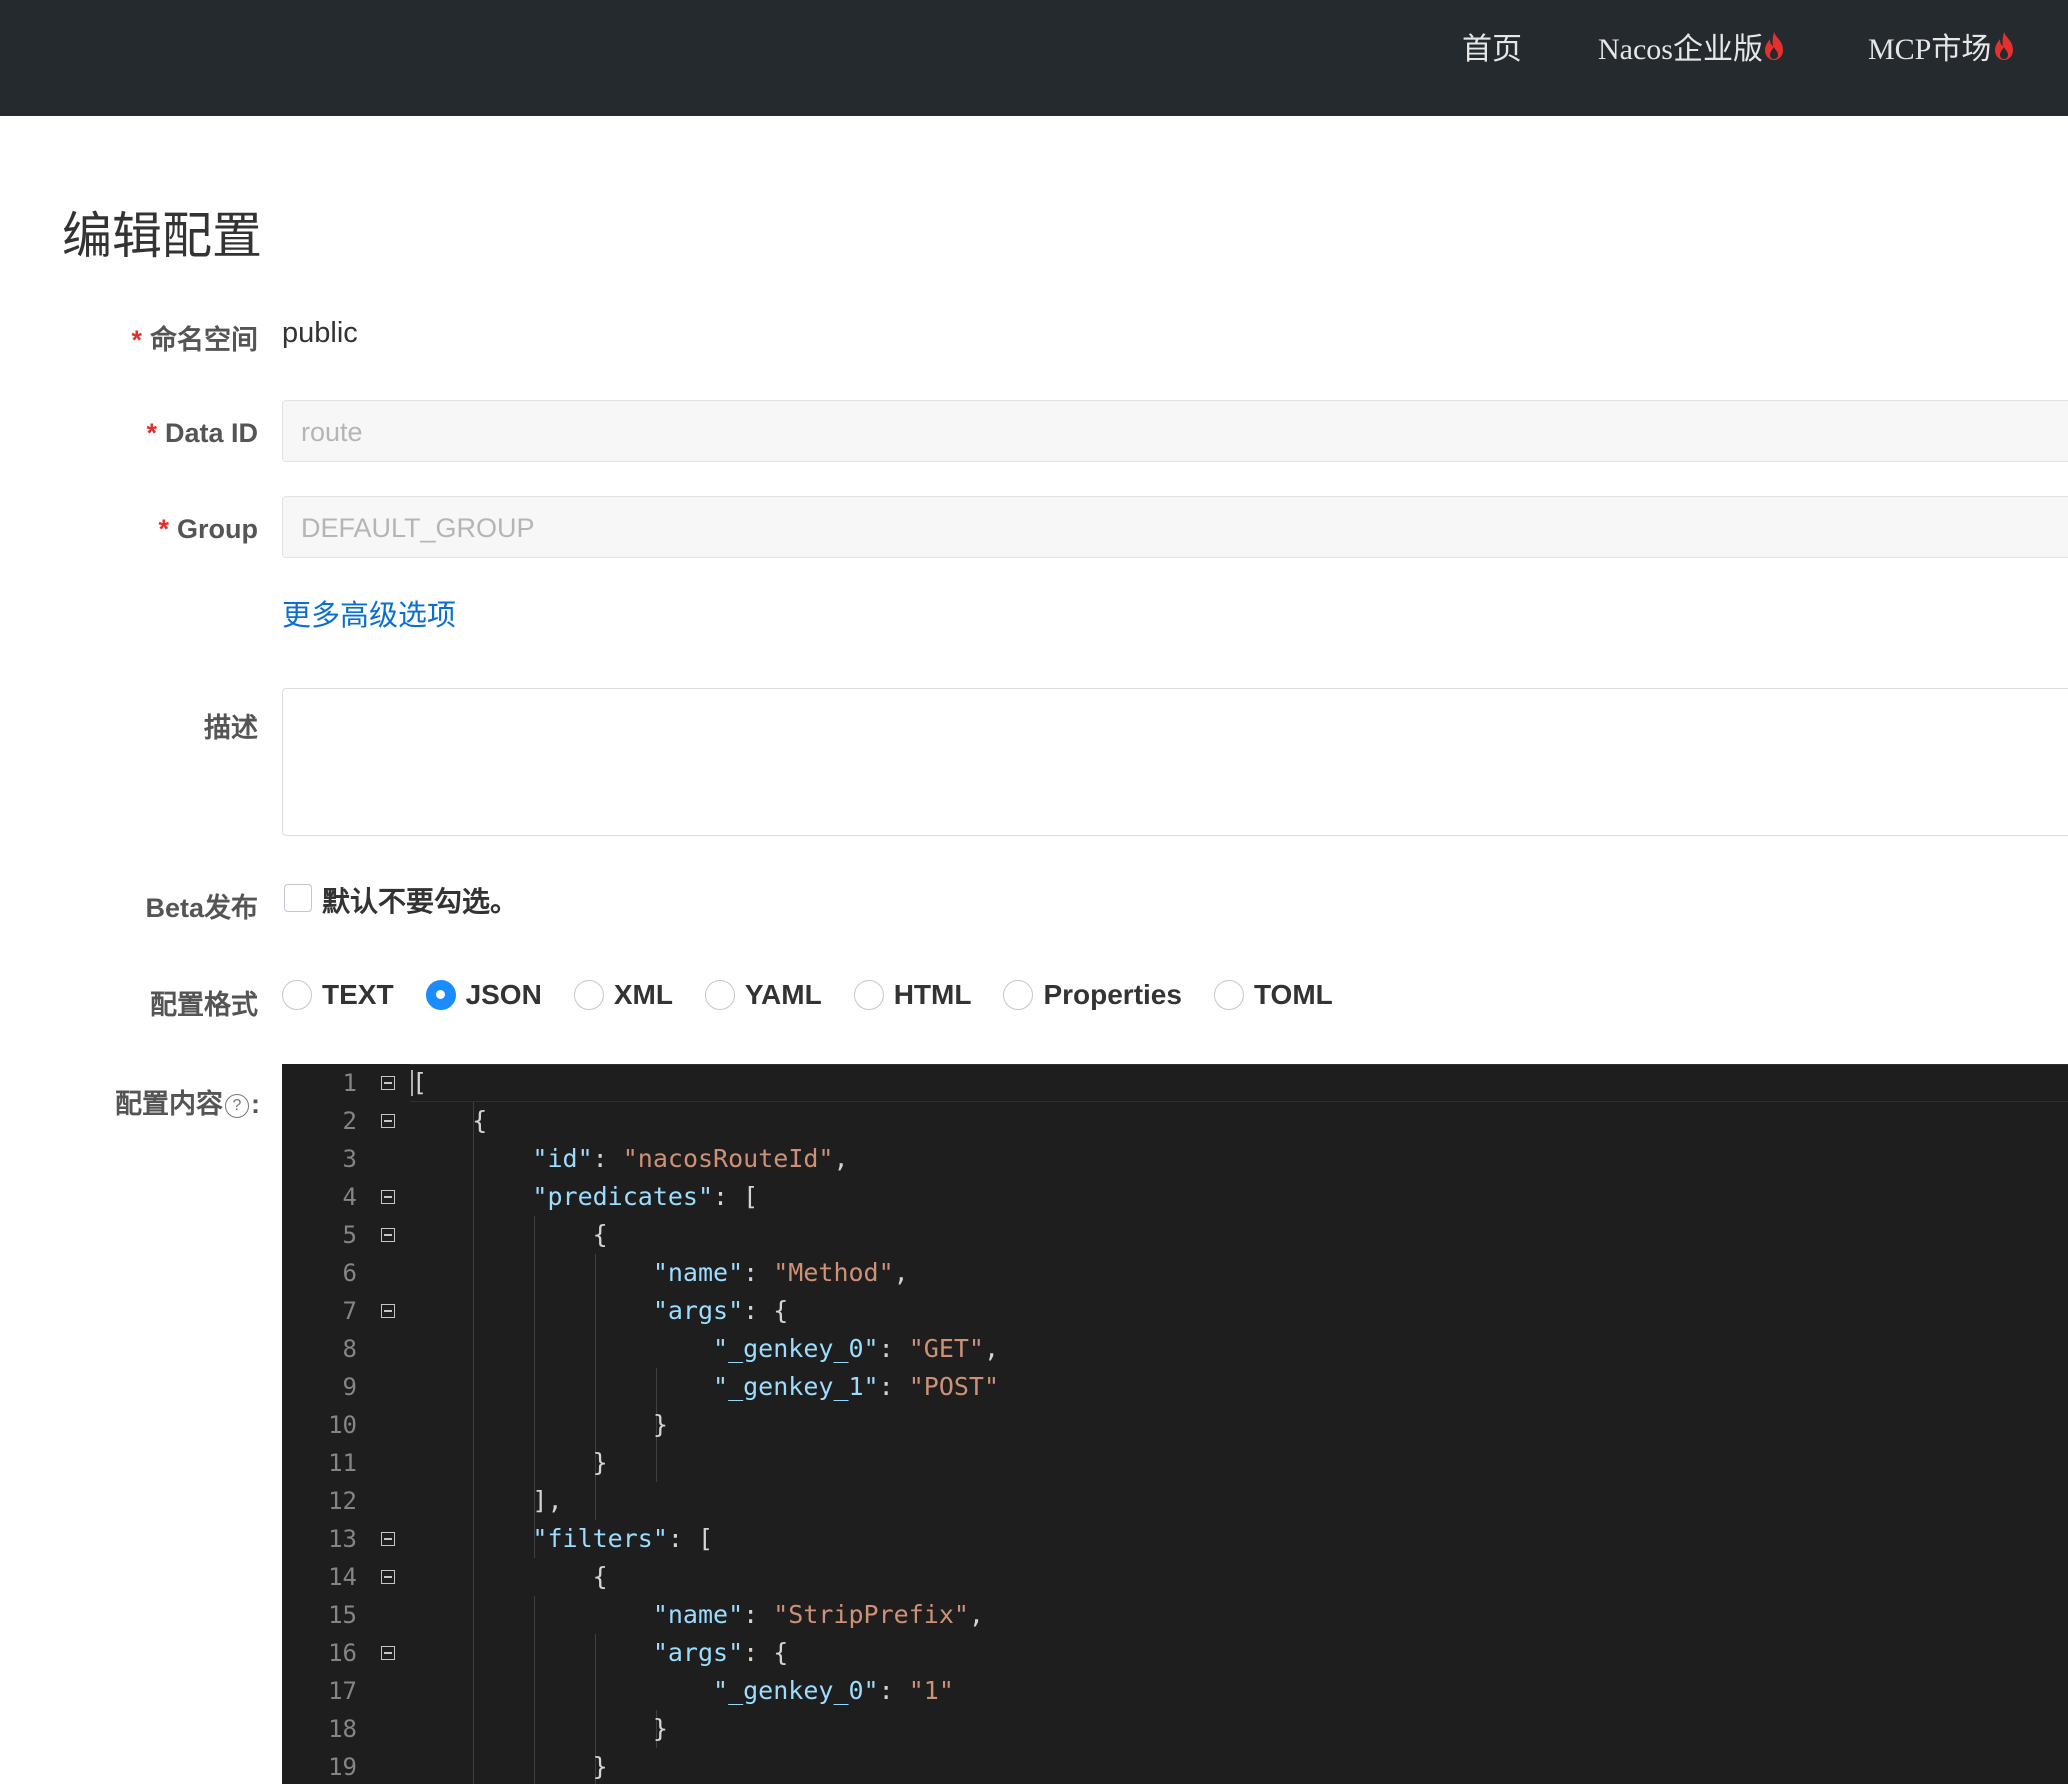 This screenshot has height=1784, width=2068. I want to click on code-line: "predicates": [, so click(645, 1196).